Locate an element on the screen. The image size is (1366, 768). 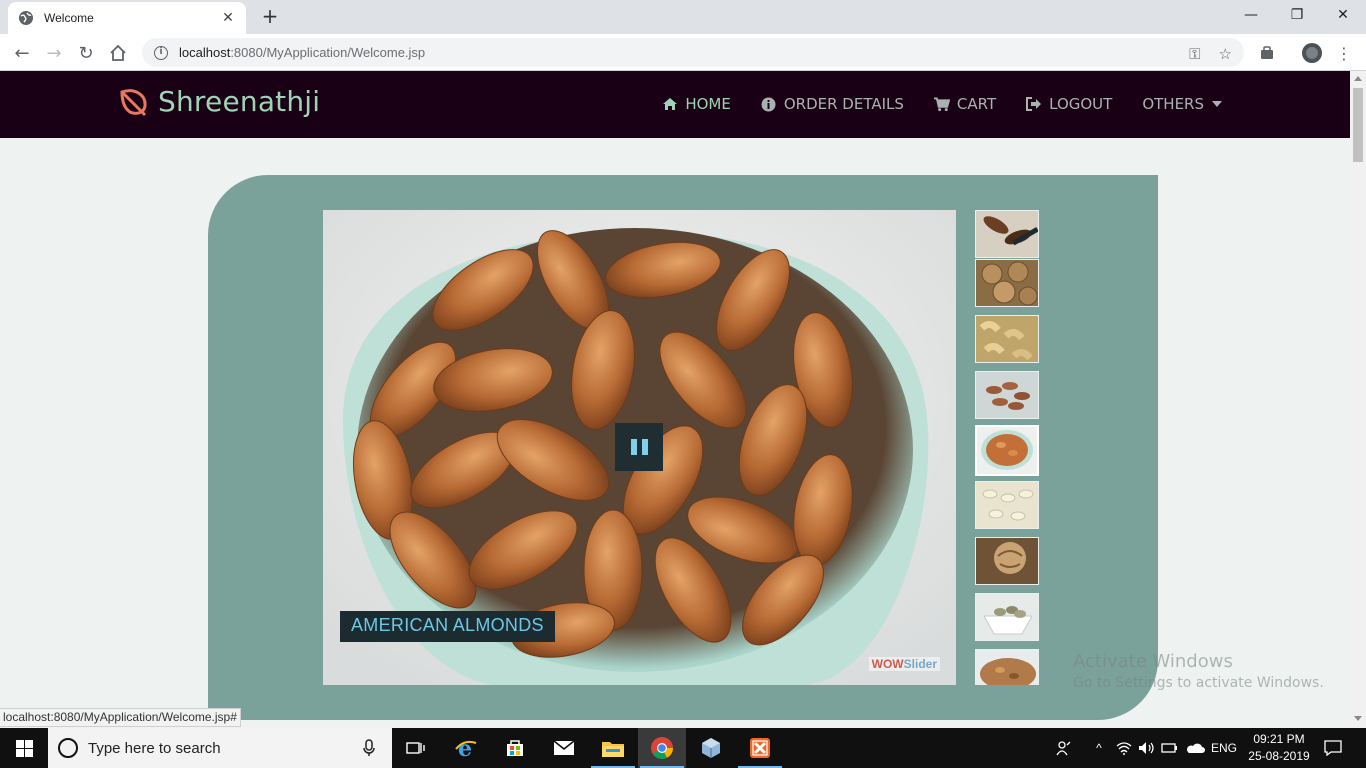
people-icon is located at coordinates (1064, 748).